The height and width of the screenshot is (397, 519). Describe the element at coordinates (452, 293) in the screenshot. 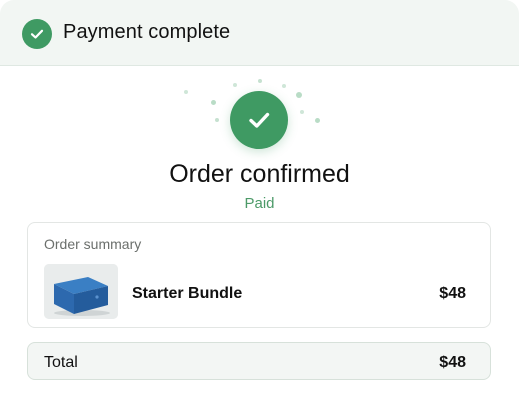

I see `product-price: $48` at that location.